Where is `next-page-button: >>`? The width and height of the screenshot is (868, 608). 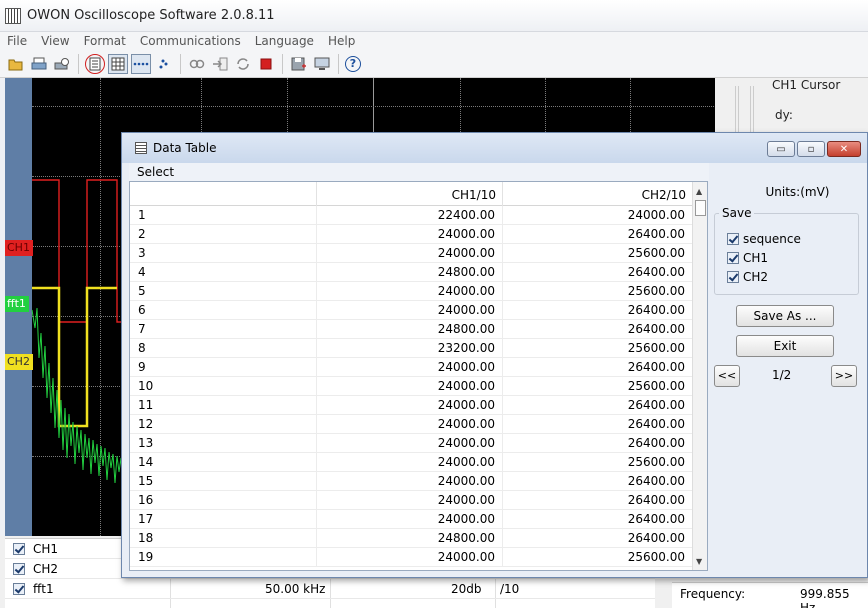
next-page-button: >> is located at coordinates (844, 376).